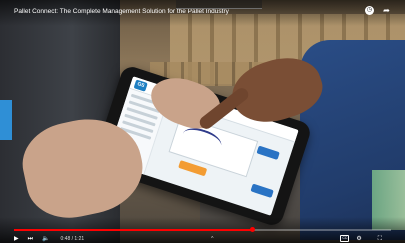 Image resolution: width=405 pixels, height=243 pixels. What do you see at coordinates (140, 85) in the screenshot?
I see `app-logo: GS` at bounding box center [140, 85].